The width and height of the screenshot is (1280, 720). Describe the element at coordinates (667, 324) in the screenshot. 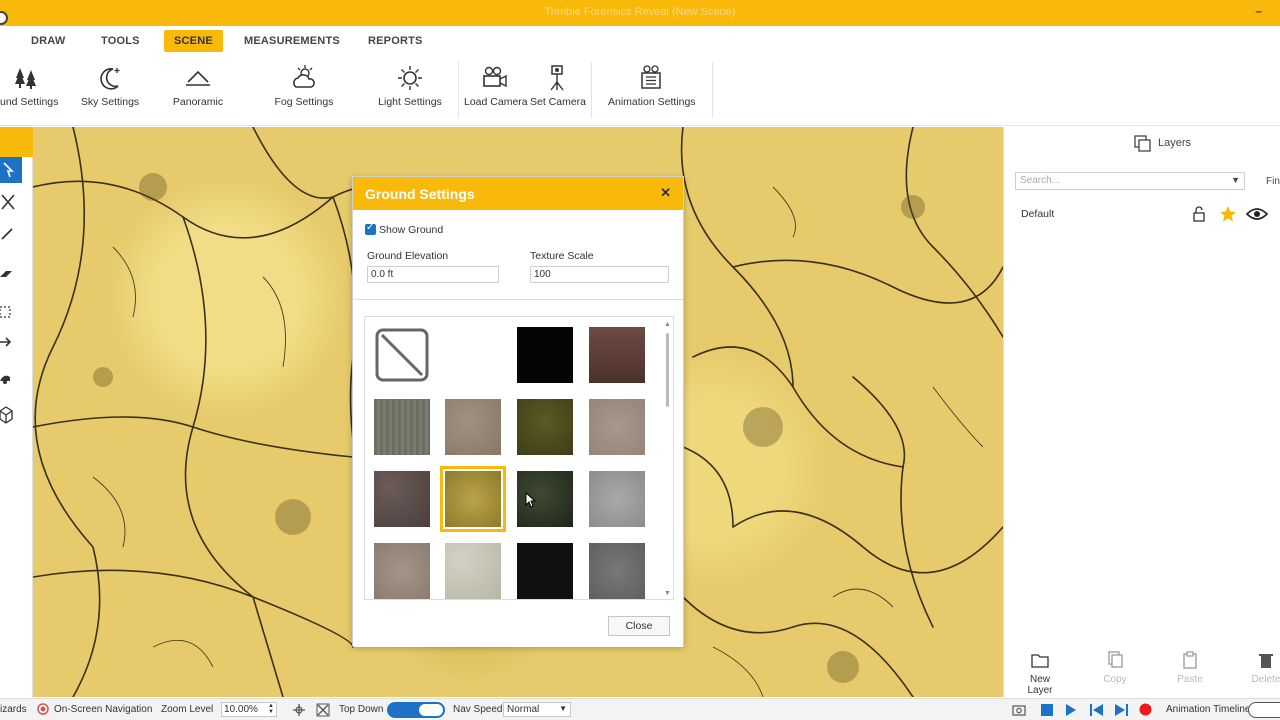

I see `scroll-up-icon: ▲` at that location.